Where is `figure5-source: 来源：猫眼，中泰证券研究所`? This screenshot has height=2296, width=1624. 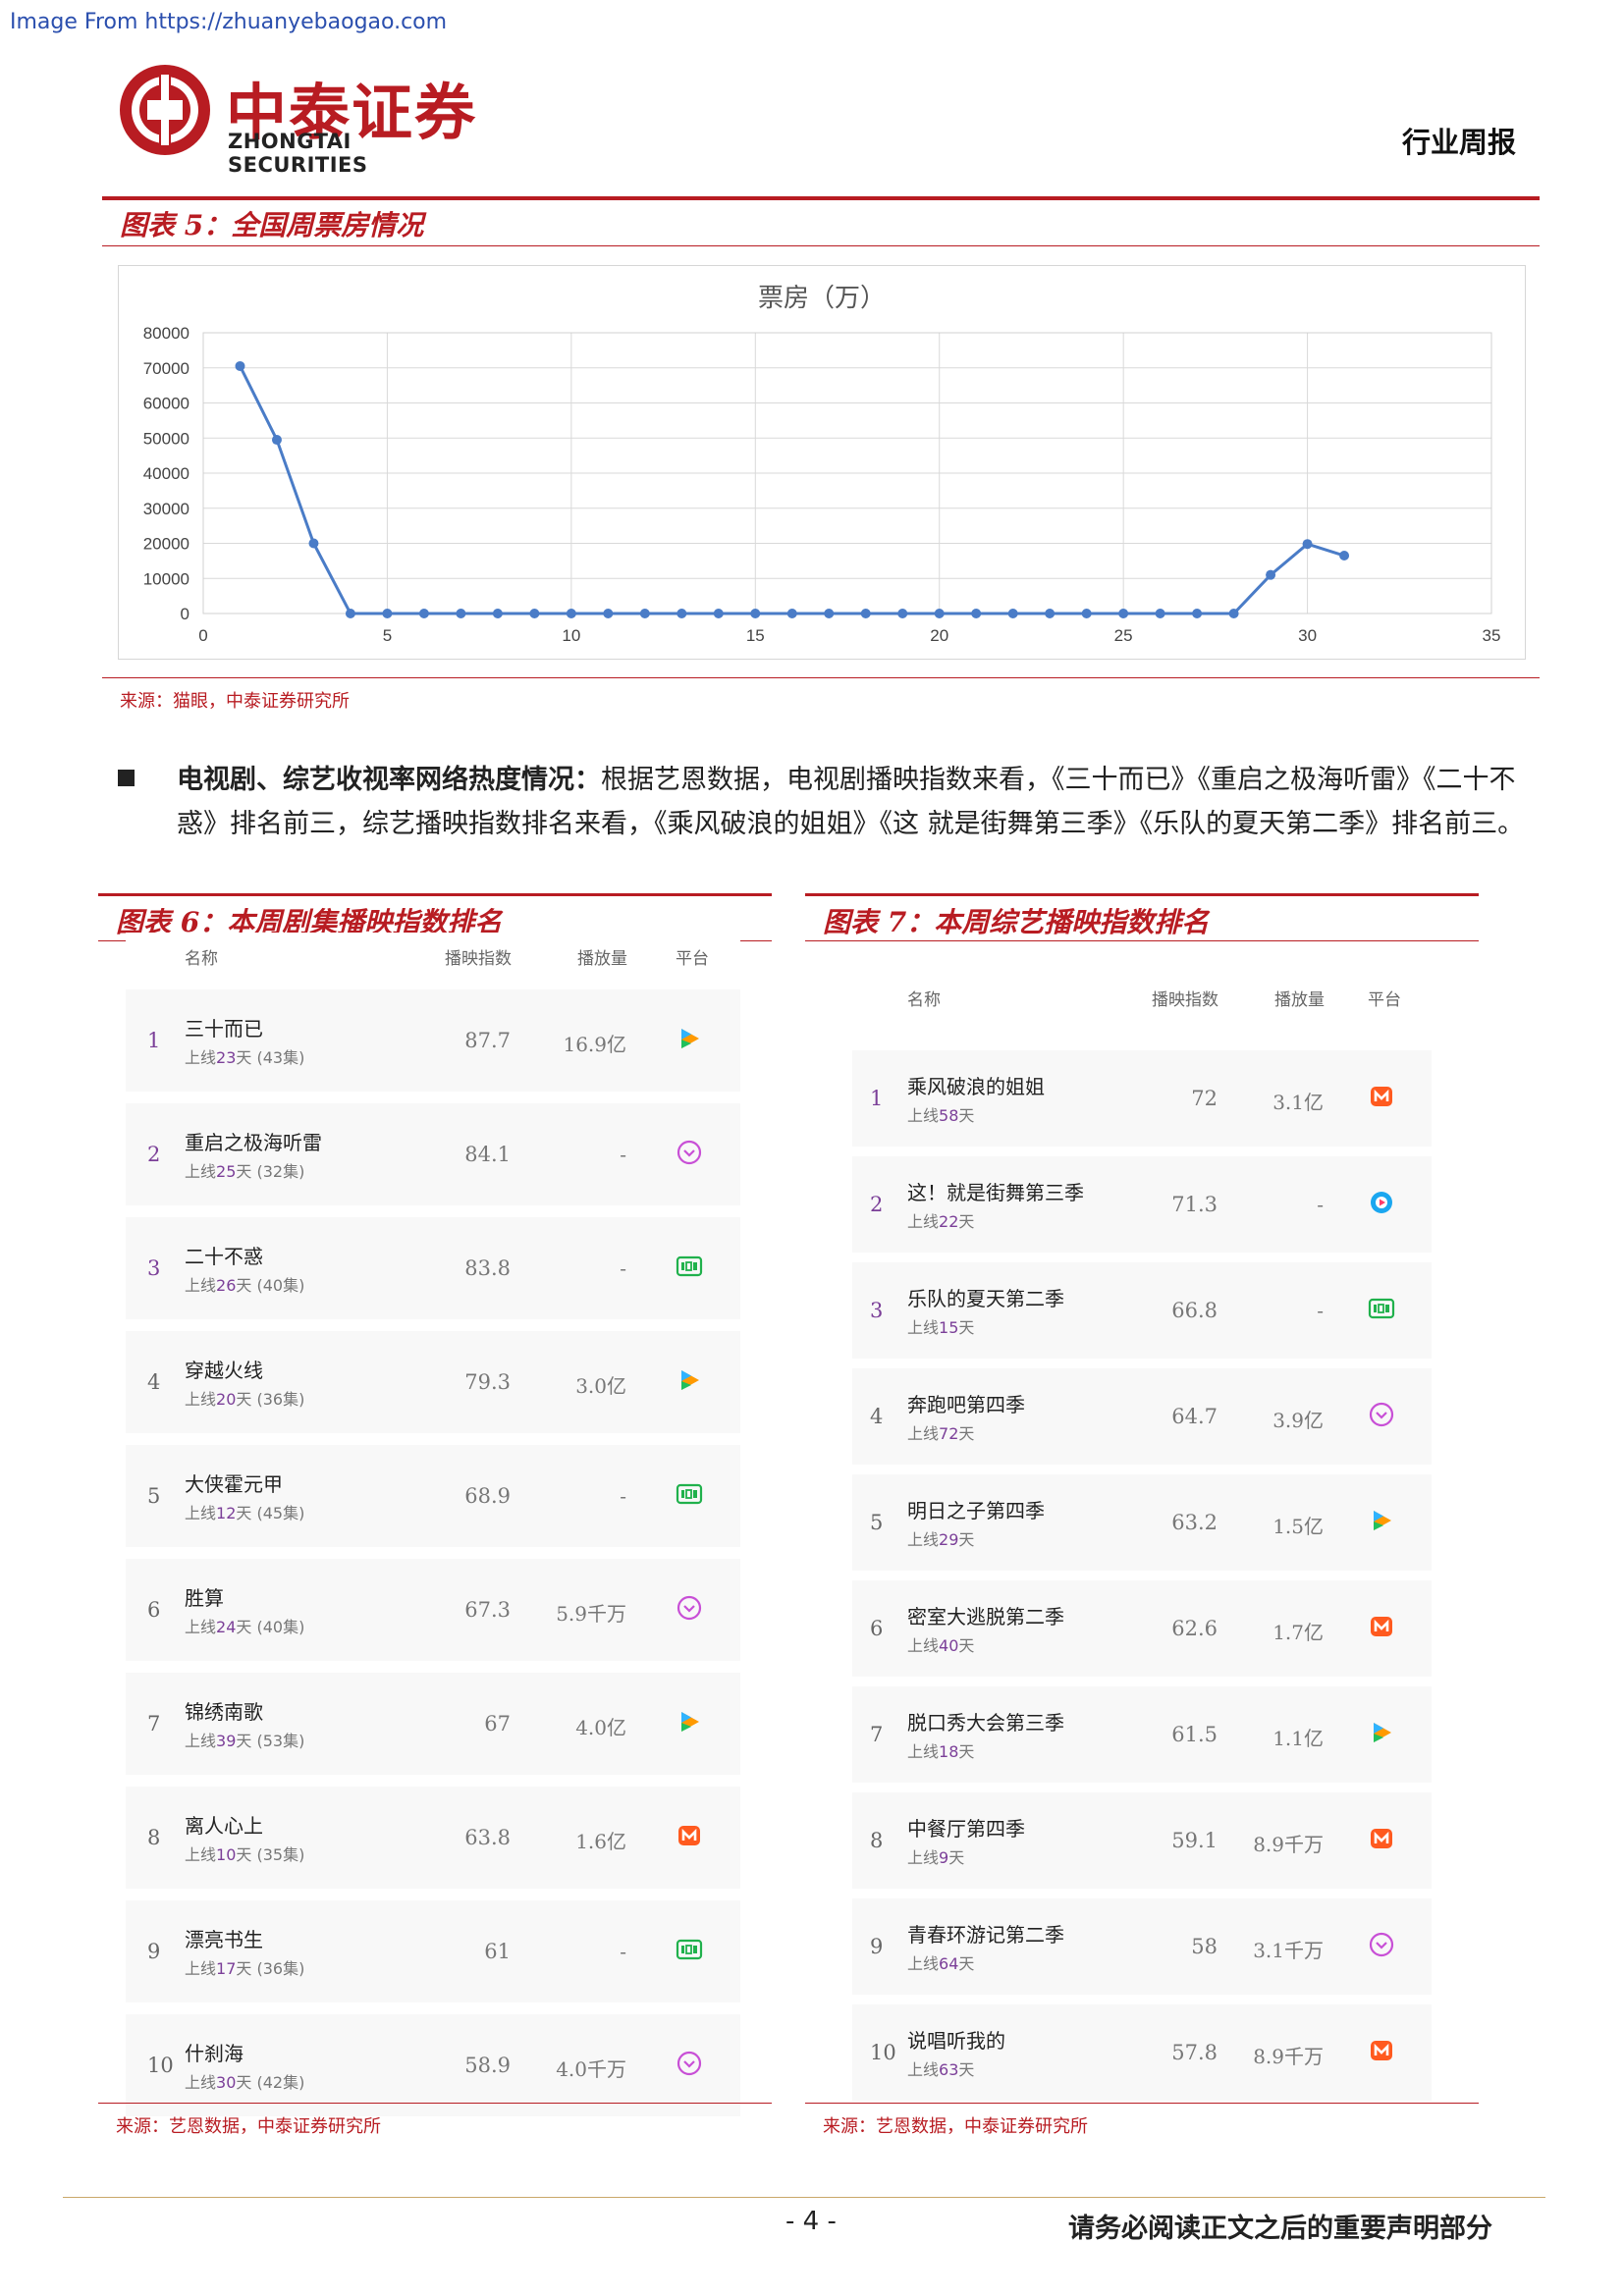 figure5-source: 来源：猫眼，中泰证券研究所 is located at coordinates (235, 701).